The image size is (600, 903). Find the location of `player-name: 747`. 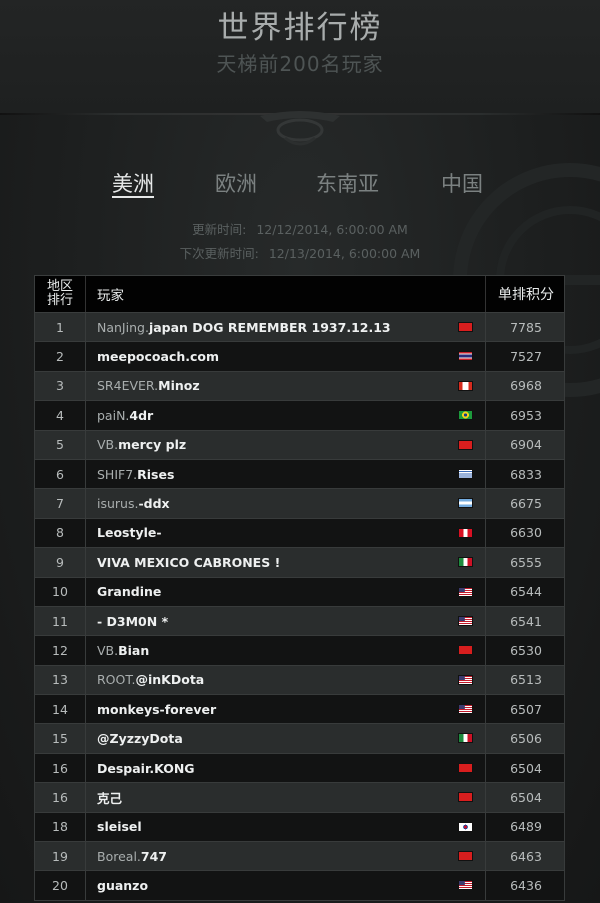

player-name: 747 is located at coordinates (154, 856).